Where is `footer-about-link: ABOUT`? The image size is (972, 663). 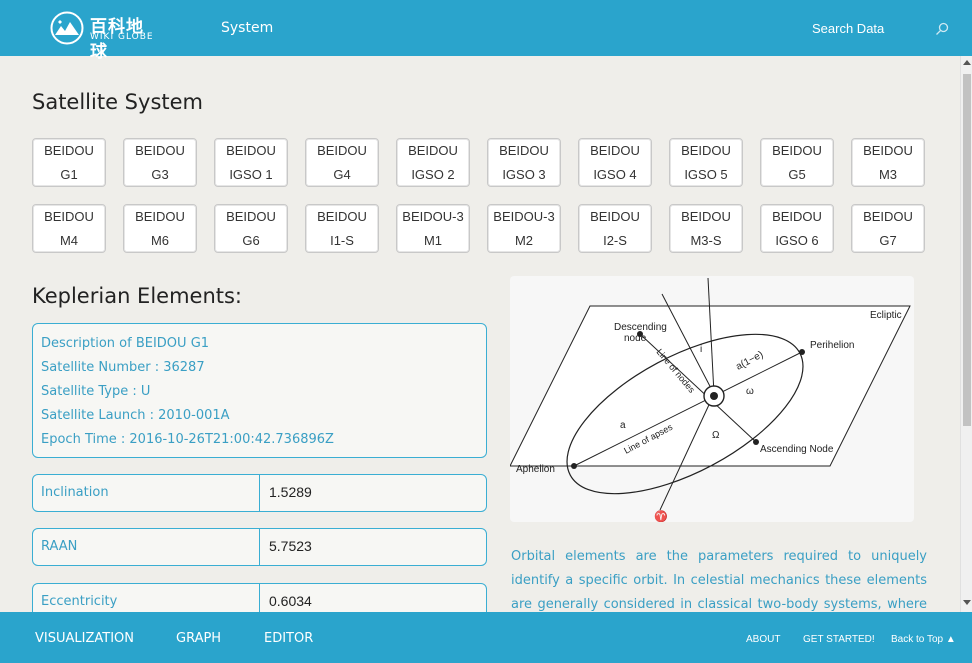
footer-about-link: ABOUT is located at coordinates (763, 639).